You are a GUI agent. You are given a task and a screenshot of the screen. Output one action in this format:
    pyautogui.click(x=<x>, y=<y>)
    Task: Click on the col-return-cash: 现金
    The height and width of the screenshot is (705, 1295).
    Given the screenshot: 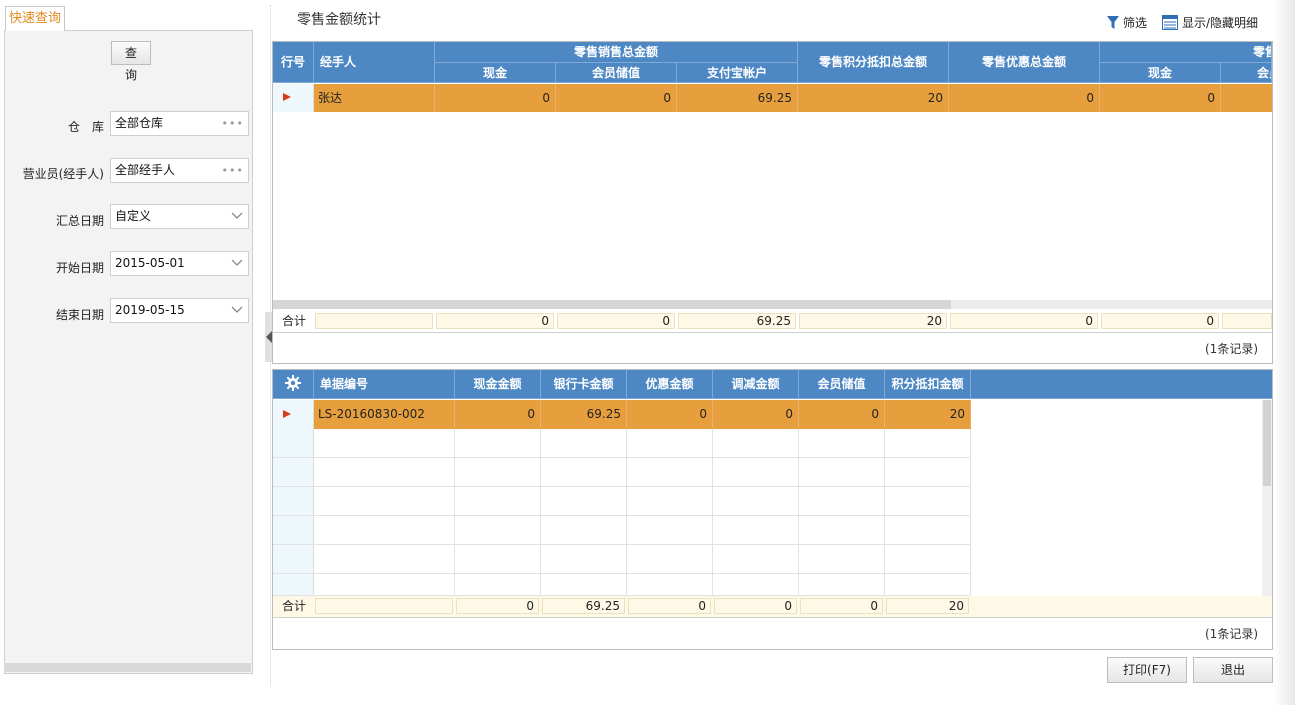 What is the action you would take?
    pyautogui.click(x=1160, y=73)
    